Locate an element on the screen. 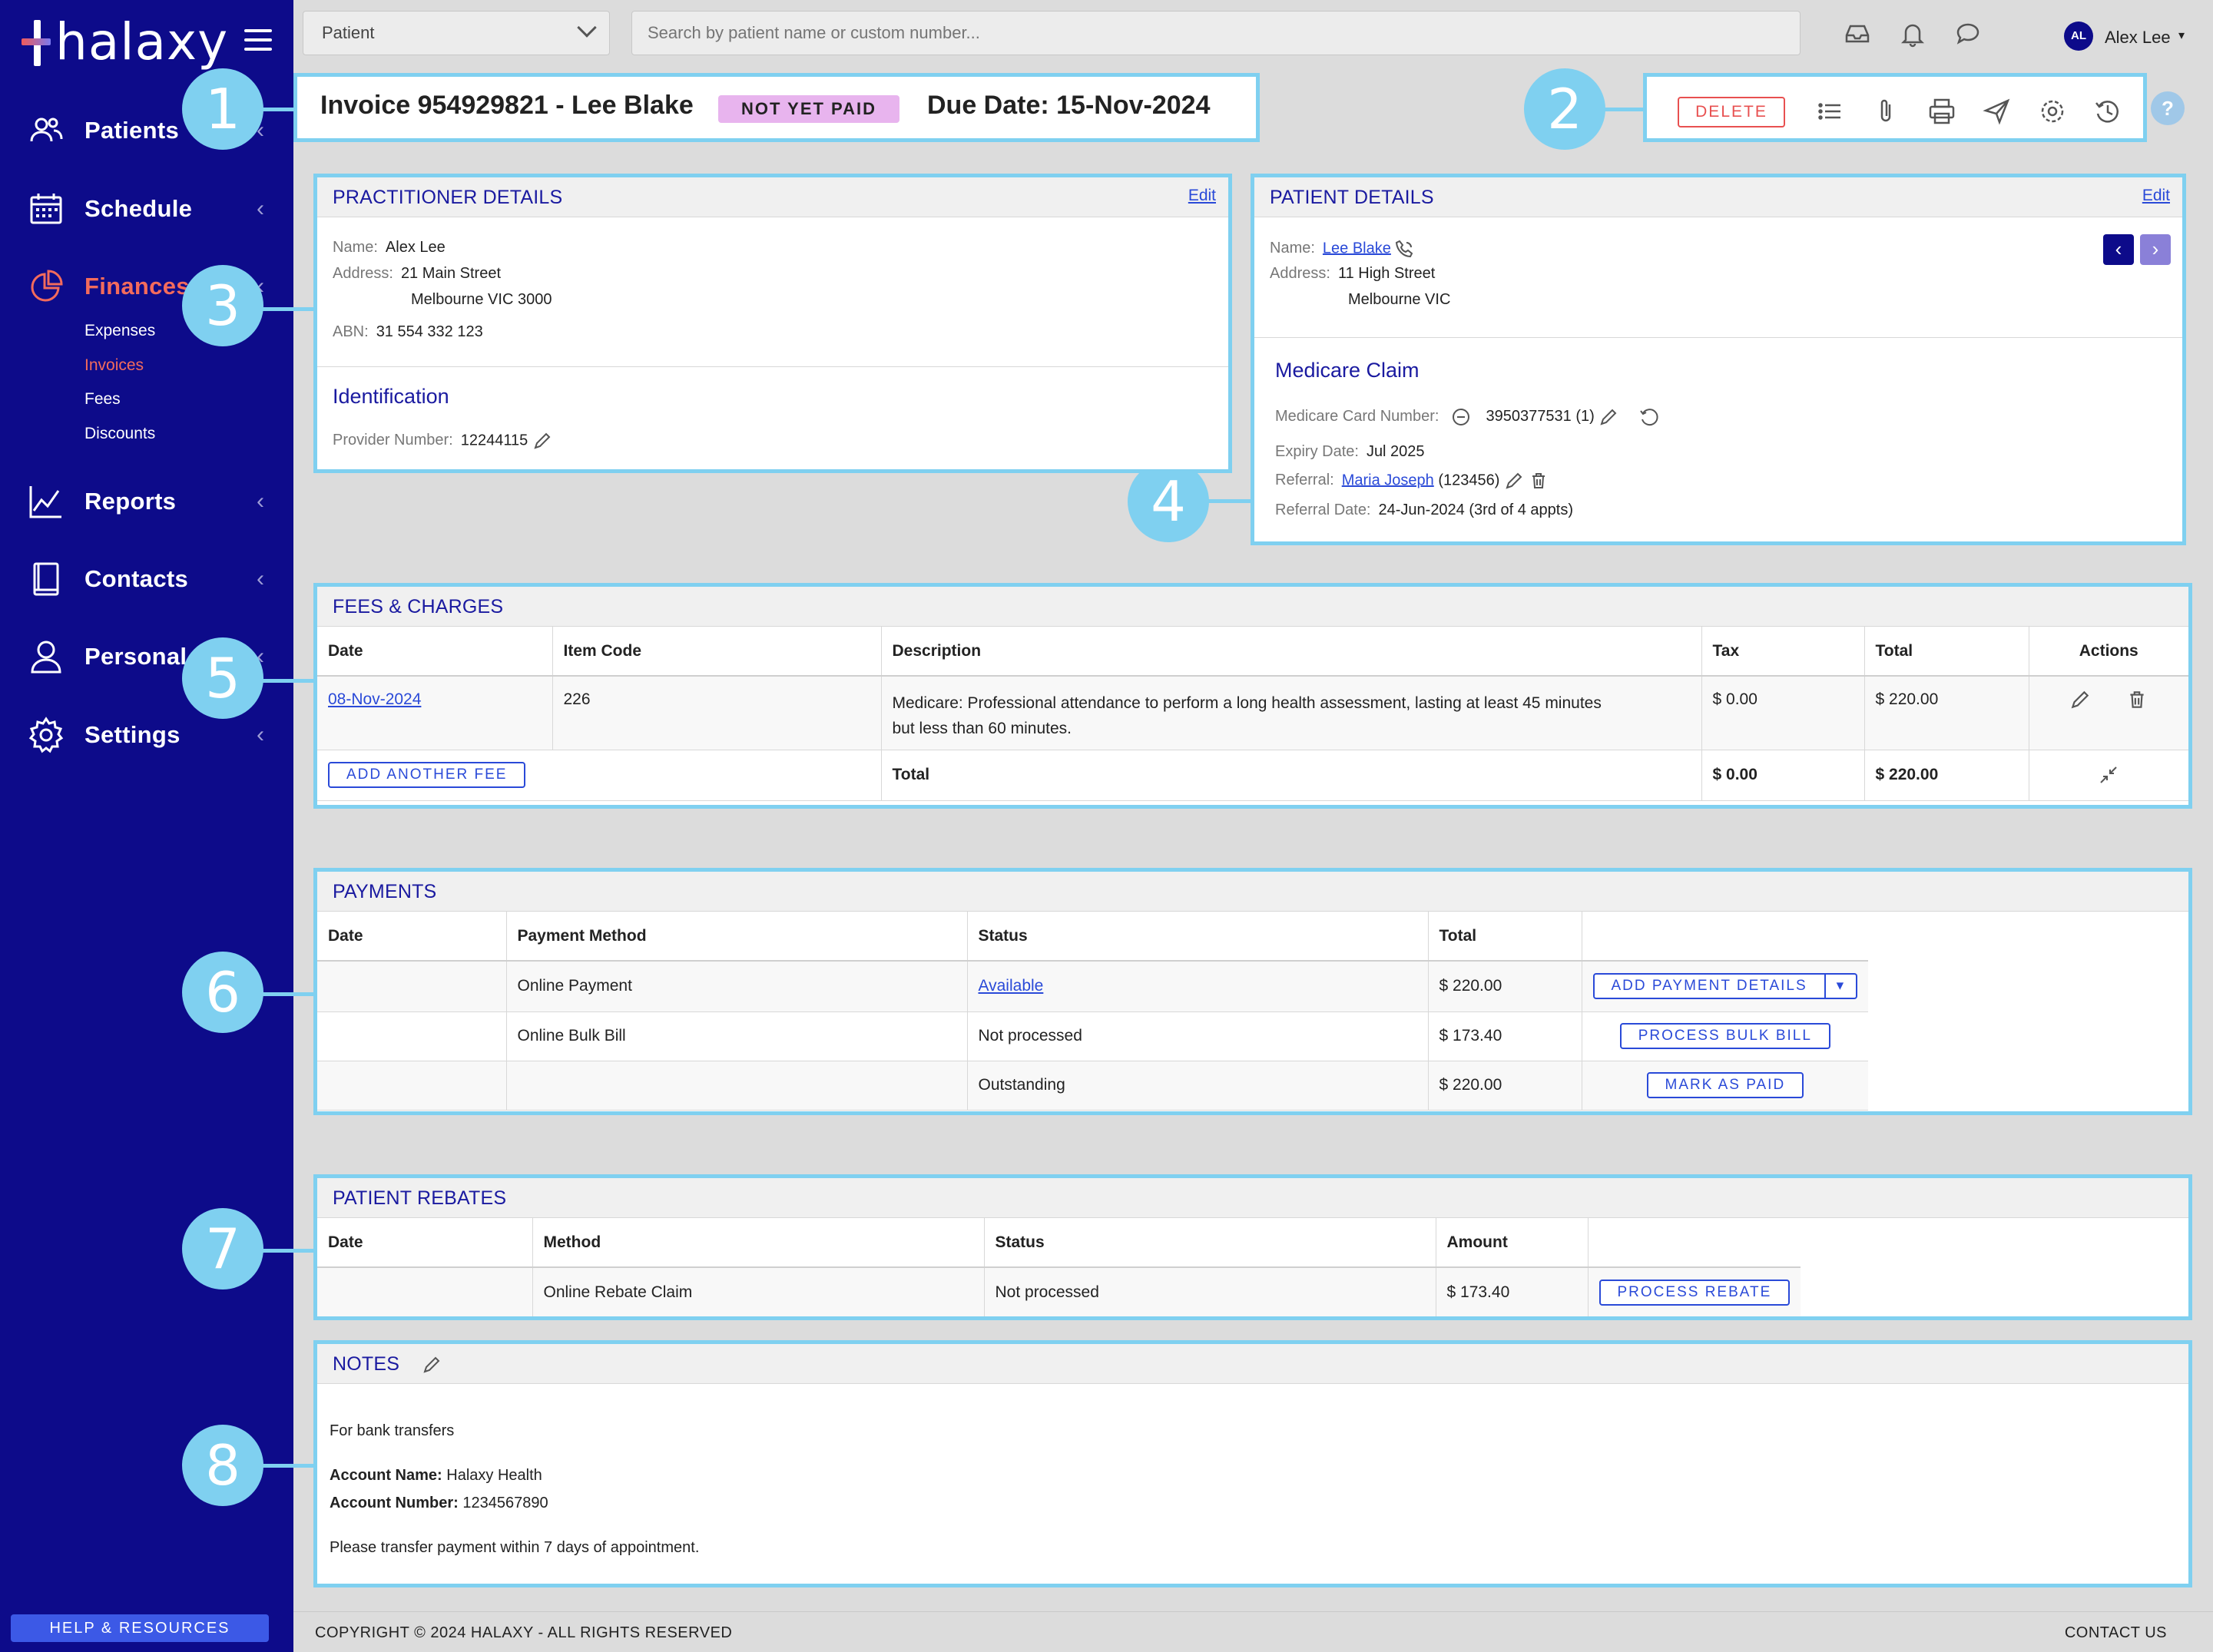 This screenshot has width=2213, height=1652. total-amount: $ 220.00 is located at coordinates (1947, 776).